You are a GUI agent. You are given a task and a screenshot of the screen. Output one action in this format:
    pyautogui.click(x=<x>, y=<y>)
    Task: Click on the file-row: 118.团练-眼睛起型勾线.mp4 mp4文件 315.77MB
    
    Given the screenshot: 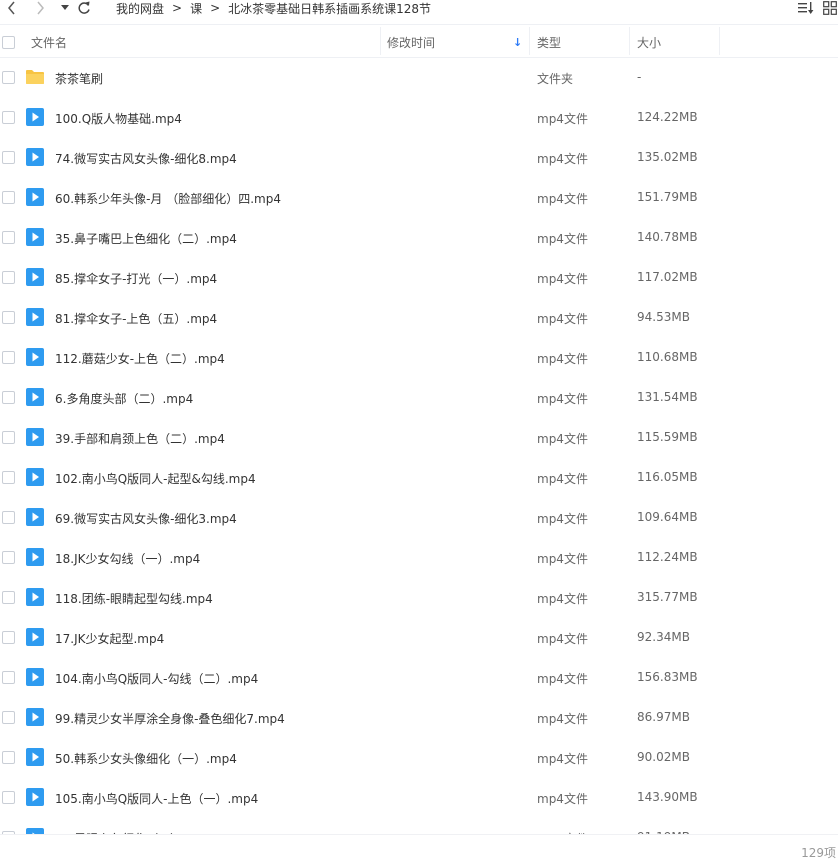 What is the action you would take?
    pyautogui.click(x=419, y=598)
    